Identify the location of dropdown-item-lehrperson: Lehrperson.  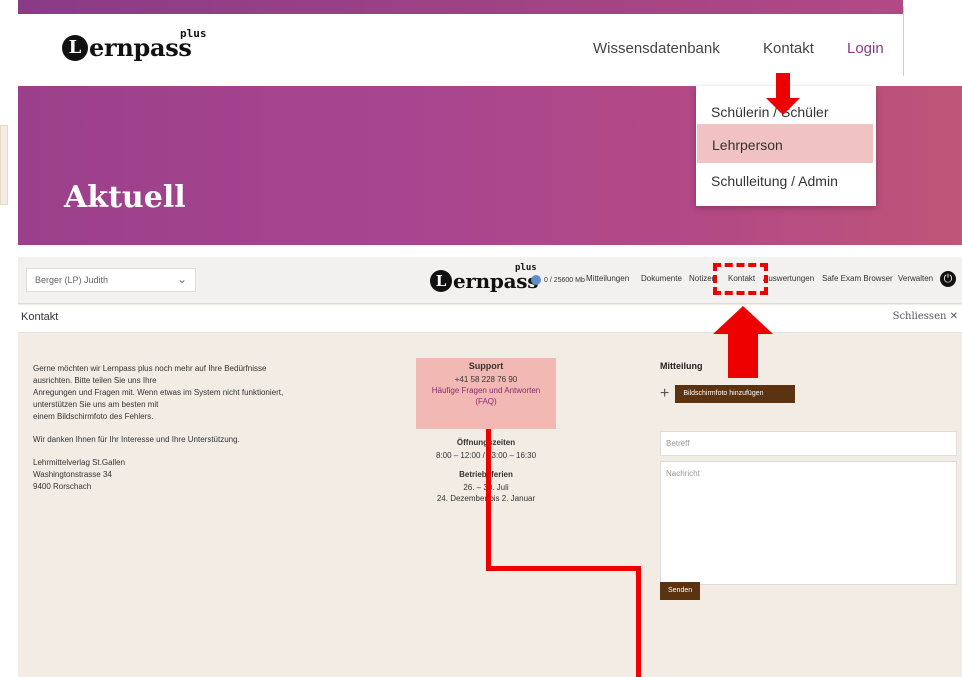
(785, 143).